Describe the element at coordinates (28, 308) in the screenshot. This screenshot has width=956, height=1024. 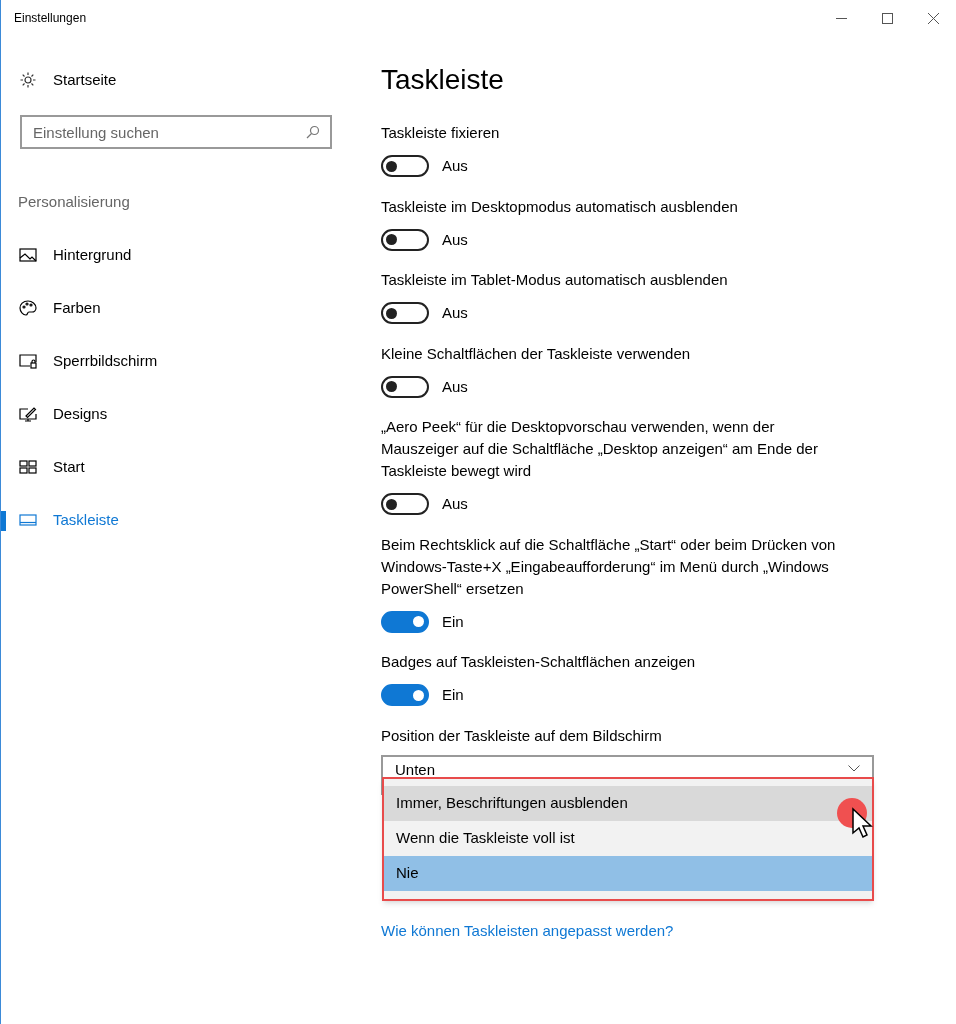
I see `palette-icon` at that location.